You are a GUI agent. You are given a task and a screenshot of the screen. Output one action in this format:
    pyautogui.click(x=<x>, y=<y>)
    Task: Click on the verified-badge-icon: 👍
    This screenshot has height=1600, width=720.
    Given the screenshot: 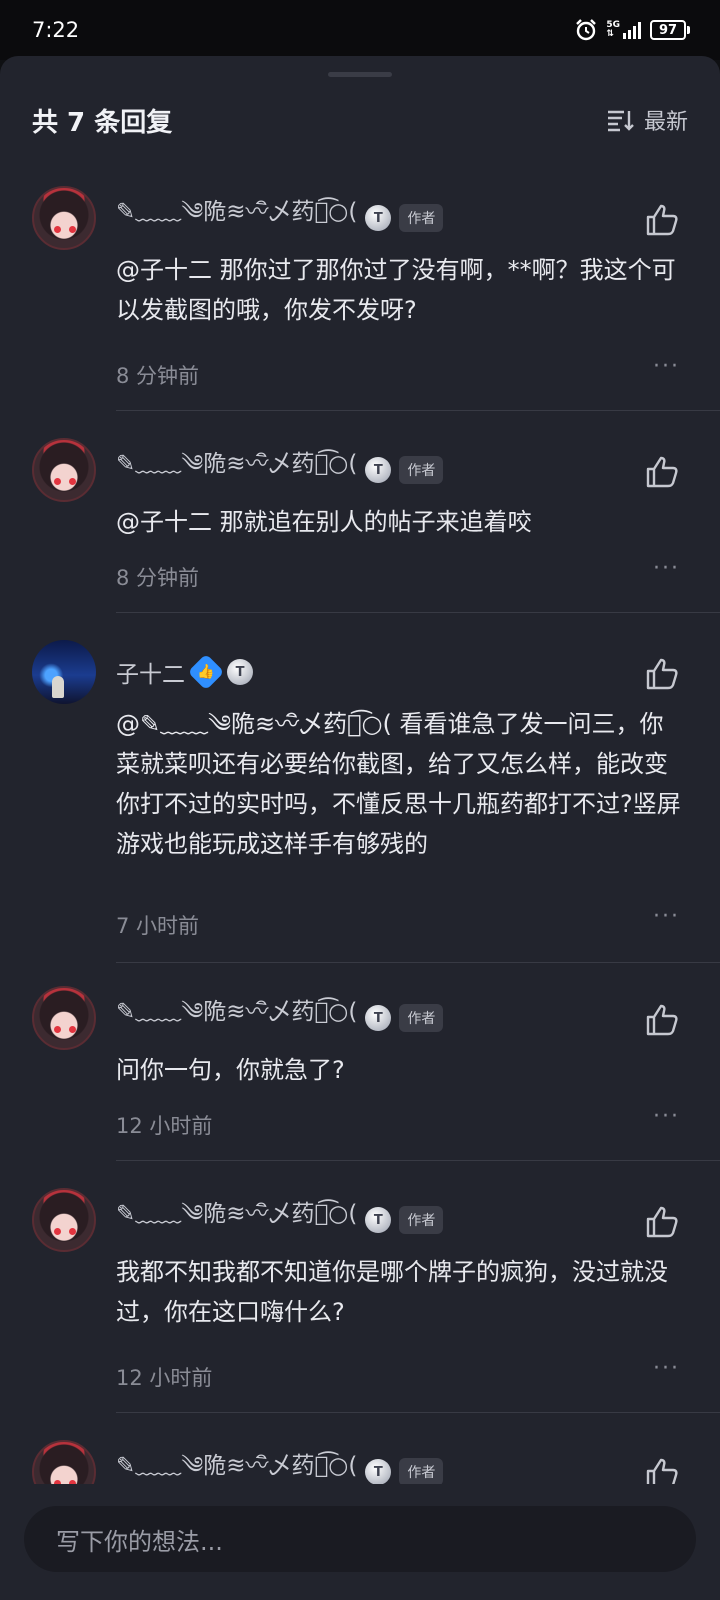 What is the action you would take?
    pyautogui.click(x=206, y=672)
    